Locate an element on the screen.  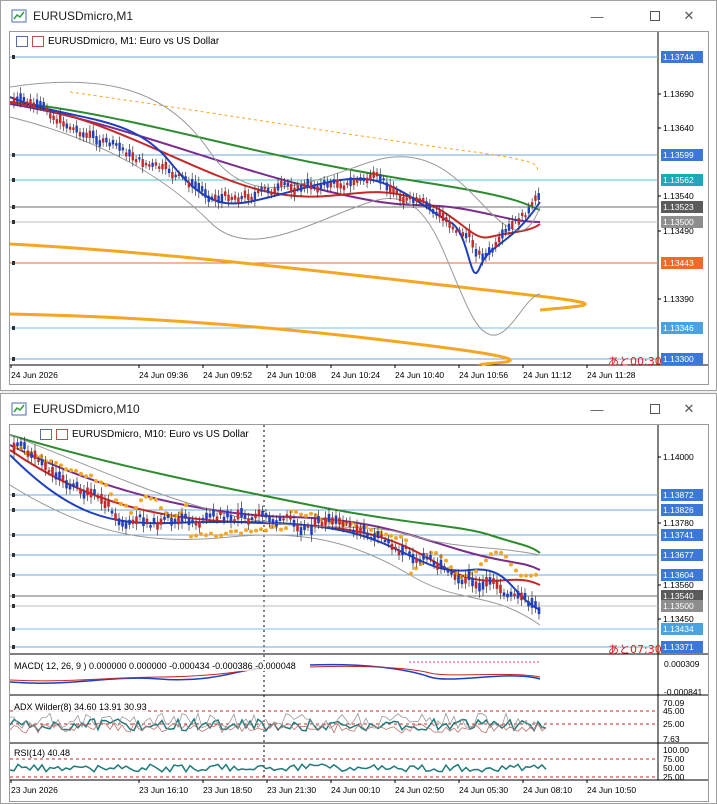
macd-bottom-value: -0.000841 is located at coordinates (683, 692).